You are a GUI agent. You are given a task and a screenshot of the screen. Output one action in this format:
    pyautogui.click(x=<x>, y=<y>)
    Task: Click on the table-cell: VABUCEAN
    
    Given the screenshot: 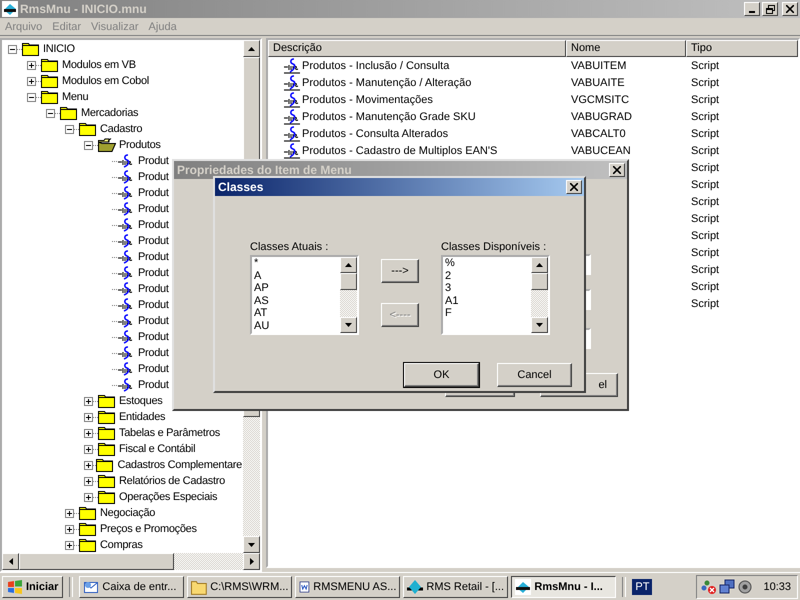 What is the action you would take?
    pyautogui.click(x=601, y=150)
    